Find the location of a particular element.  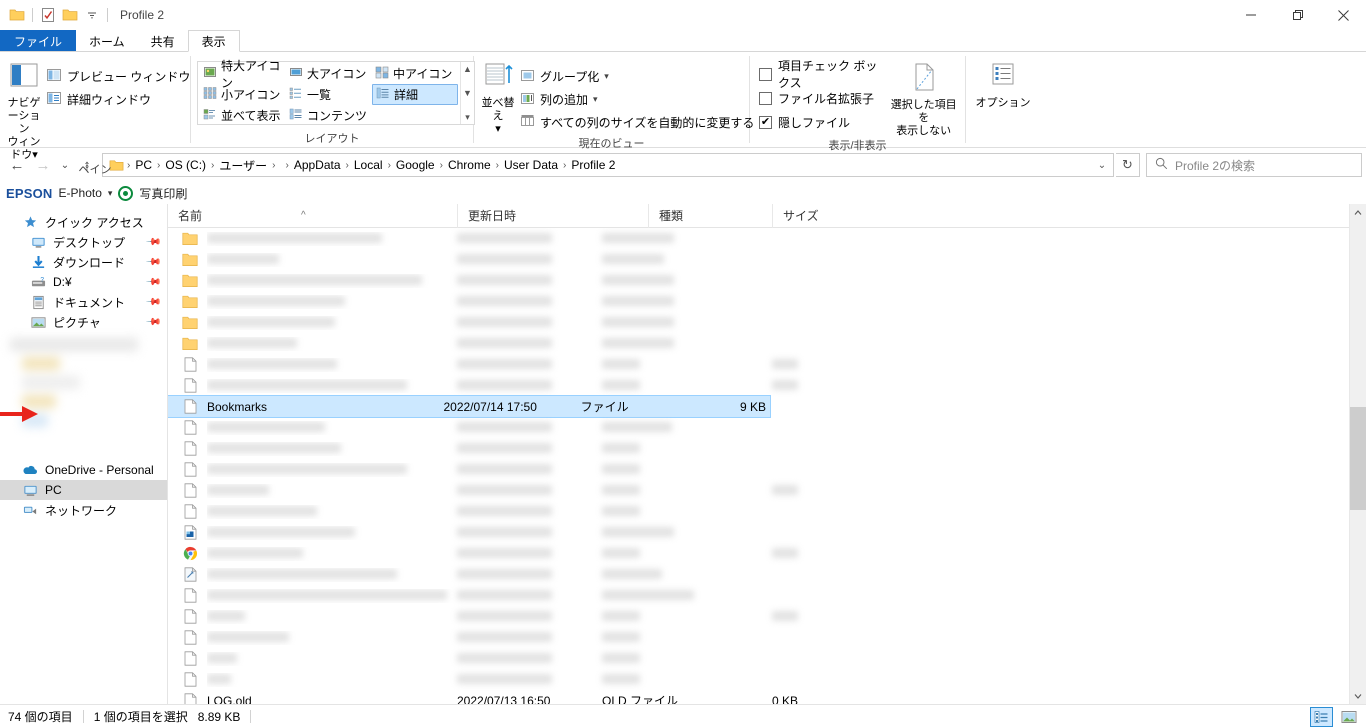

column-header-type: 種類 is located at coordinates (710, 215).